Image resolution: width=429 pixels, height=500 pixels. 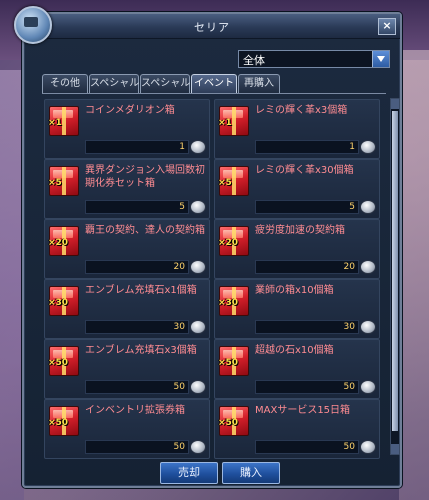 What do you see at coordinates (251, 473) in the screenshot?
I see `buy-button: 購入` at bounding box center [251, 473].